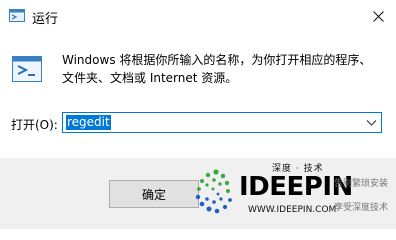  I want to click on chevron-down-icon, so click(371, 122).